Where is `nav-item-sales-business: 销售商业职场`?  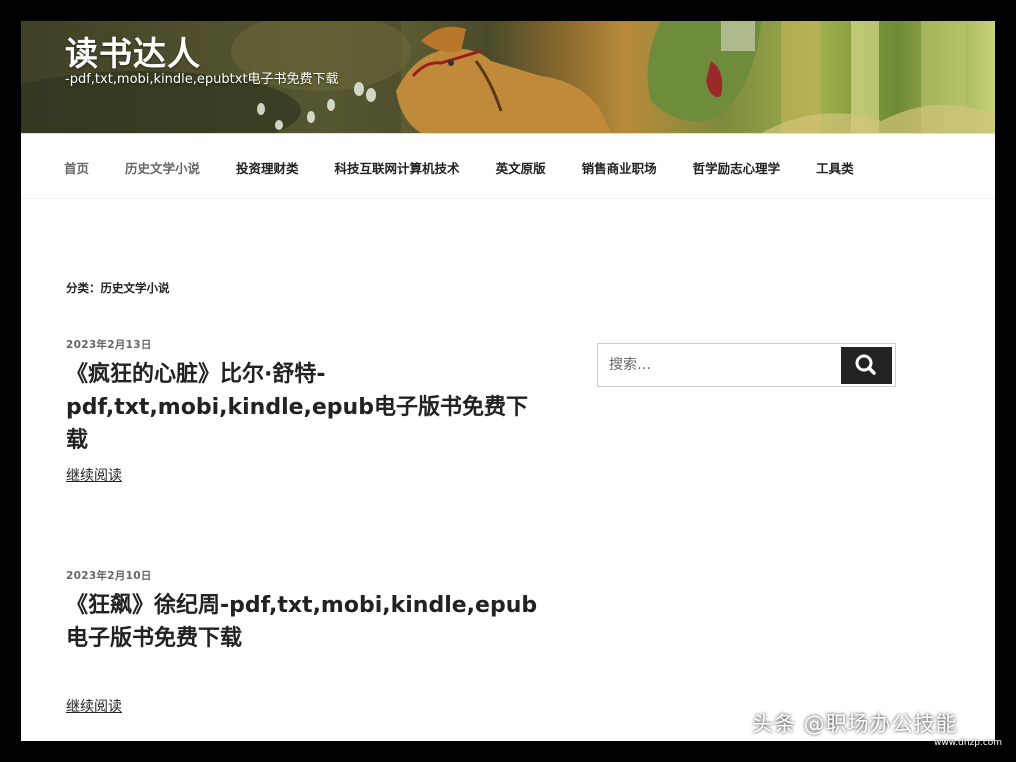
nav-item-sales-business: 销售商业职场 is located at coordinates (619, 167).